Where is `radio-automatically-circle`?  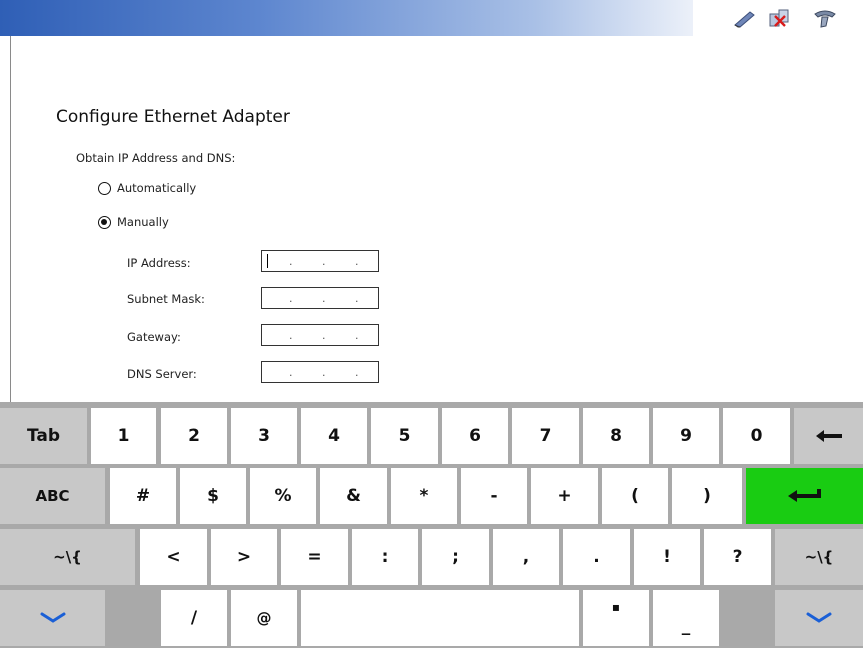
radio-automatically-circle is located at coordinates (104, 188).